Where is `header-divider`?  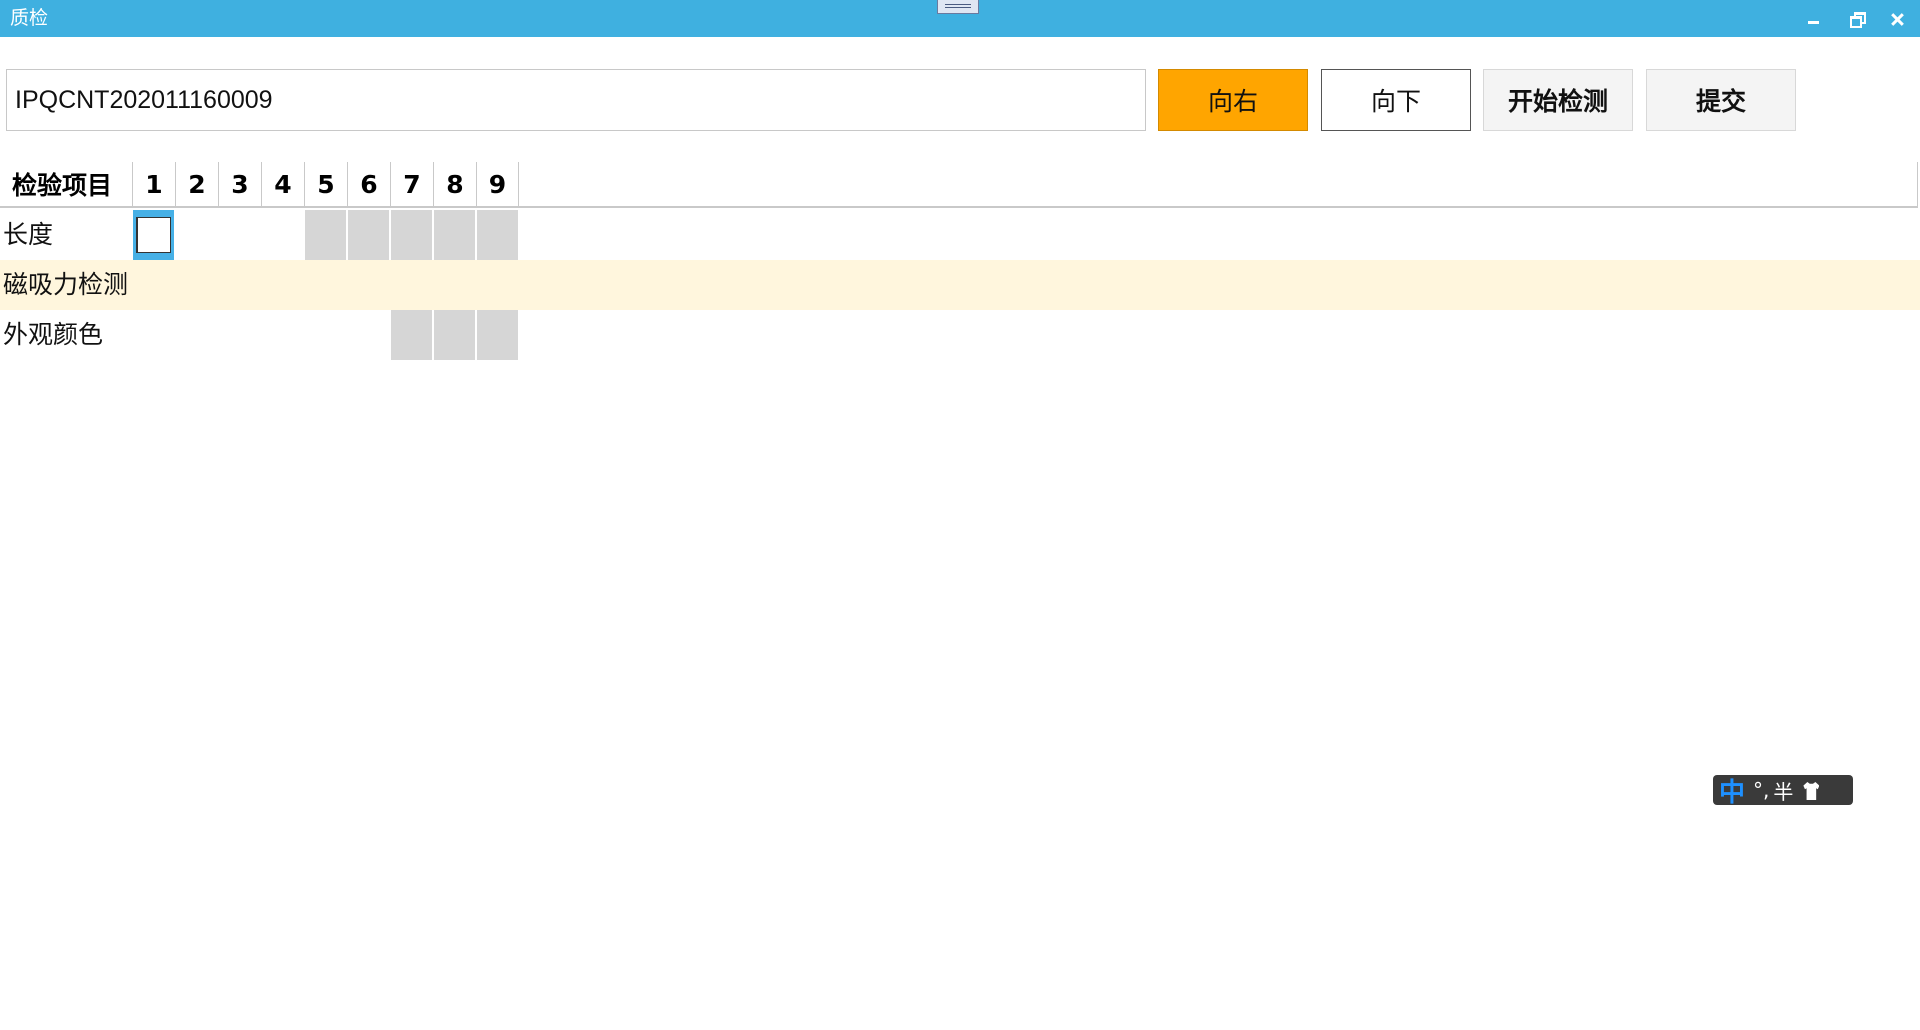
header-divider is located at coordinates (959, 207).